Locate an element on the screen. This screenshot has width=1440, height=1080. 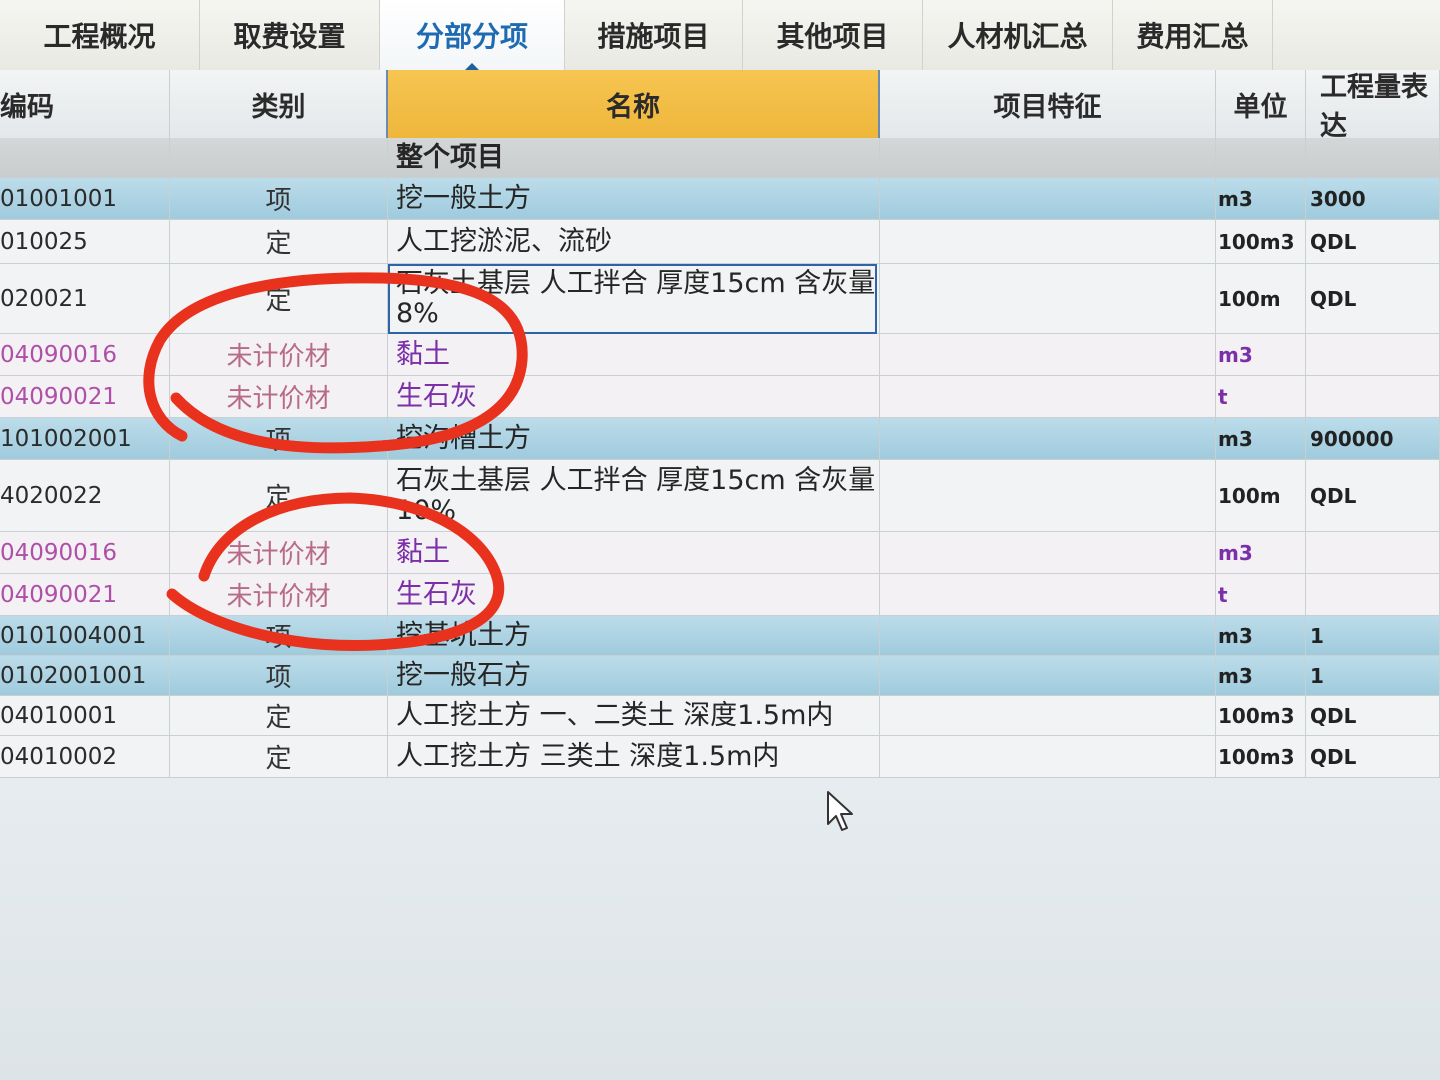
cell-name: 整个项目 is located at coordinates (634, 157).